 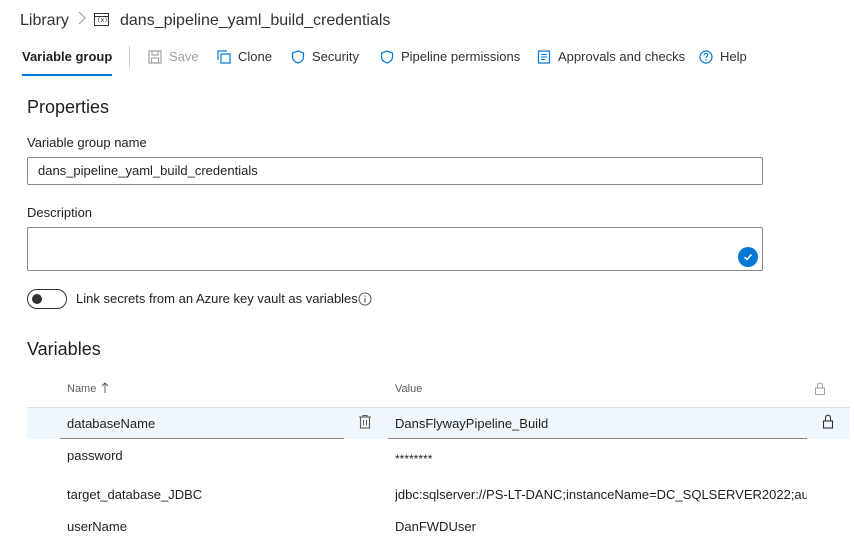 What do you see at coordinates (155, 57) in the screenshot?
I see `save-icon` at bounding box center [155, 57].